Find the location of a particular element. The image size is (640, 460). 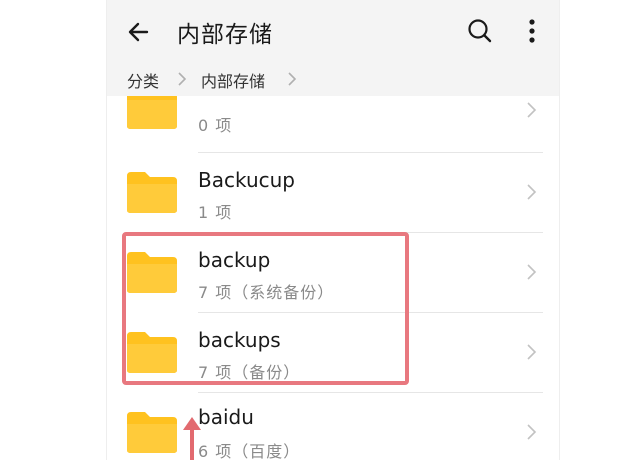

folder-meta: 6 项（百度） is located at coordinates (249, 451).